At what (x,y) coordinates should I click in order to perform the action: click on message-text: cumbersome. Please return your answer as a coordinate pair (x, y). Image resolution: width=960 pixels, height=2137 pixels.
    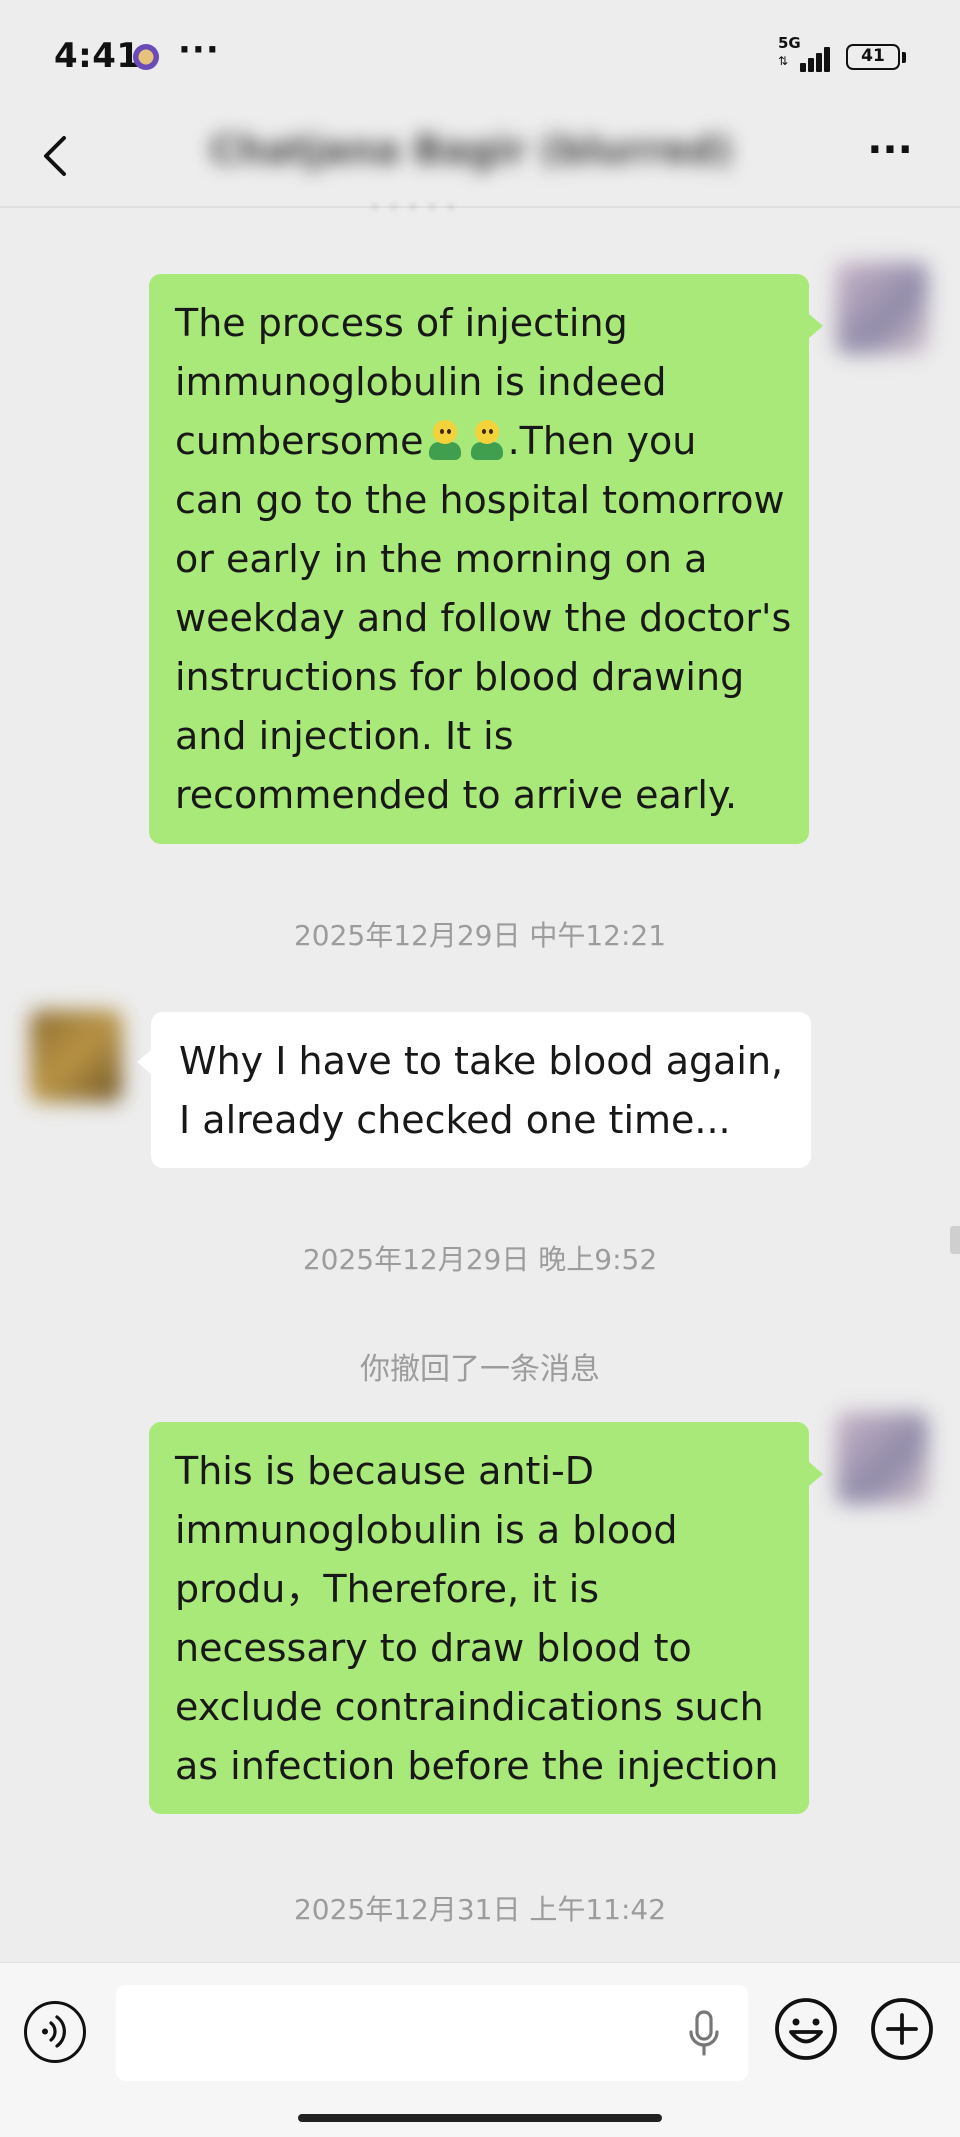
    Looking at the image, I should click on (299, 441).